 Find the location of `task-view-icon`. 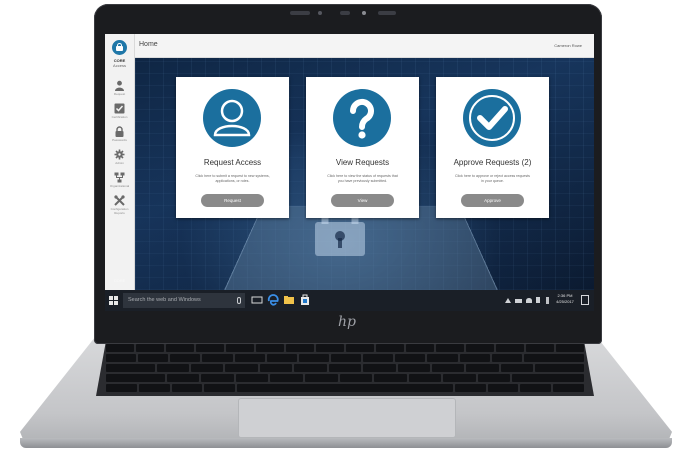

task-view-icon is located at coordinates (257, 300).